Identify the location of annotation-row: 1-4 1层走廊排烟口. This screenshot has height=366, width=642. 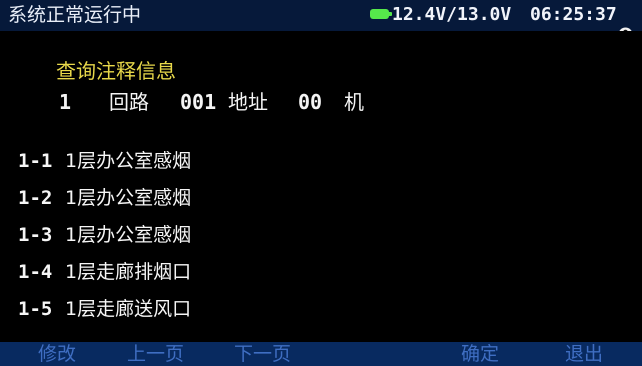
(321, 278).